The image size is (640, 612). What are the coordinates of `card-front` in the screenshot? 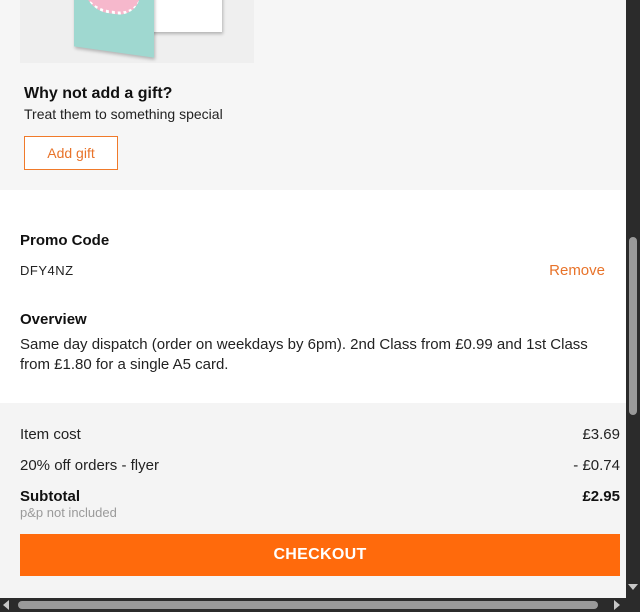 It's located at (114, 29).